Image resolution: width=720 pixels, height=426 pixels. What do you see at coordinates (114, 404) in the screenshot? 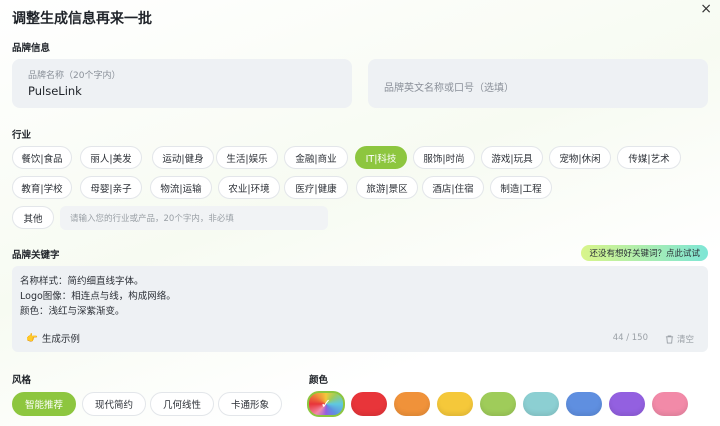
I see `style-chip: 现代简约` at bounding box center [114, 404].